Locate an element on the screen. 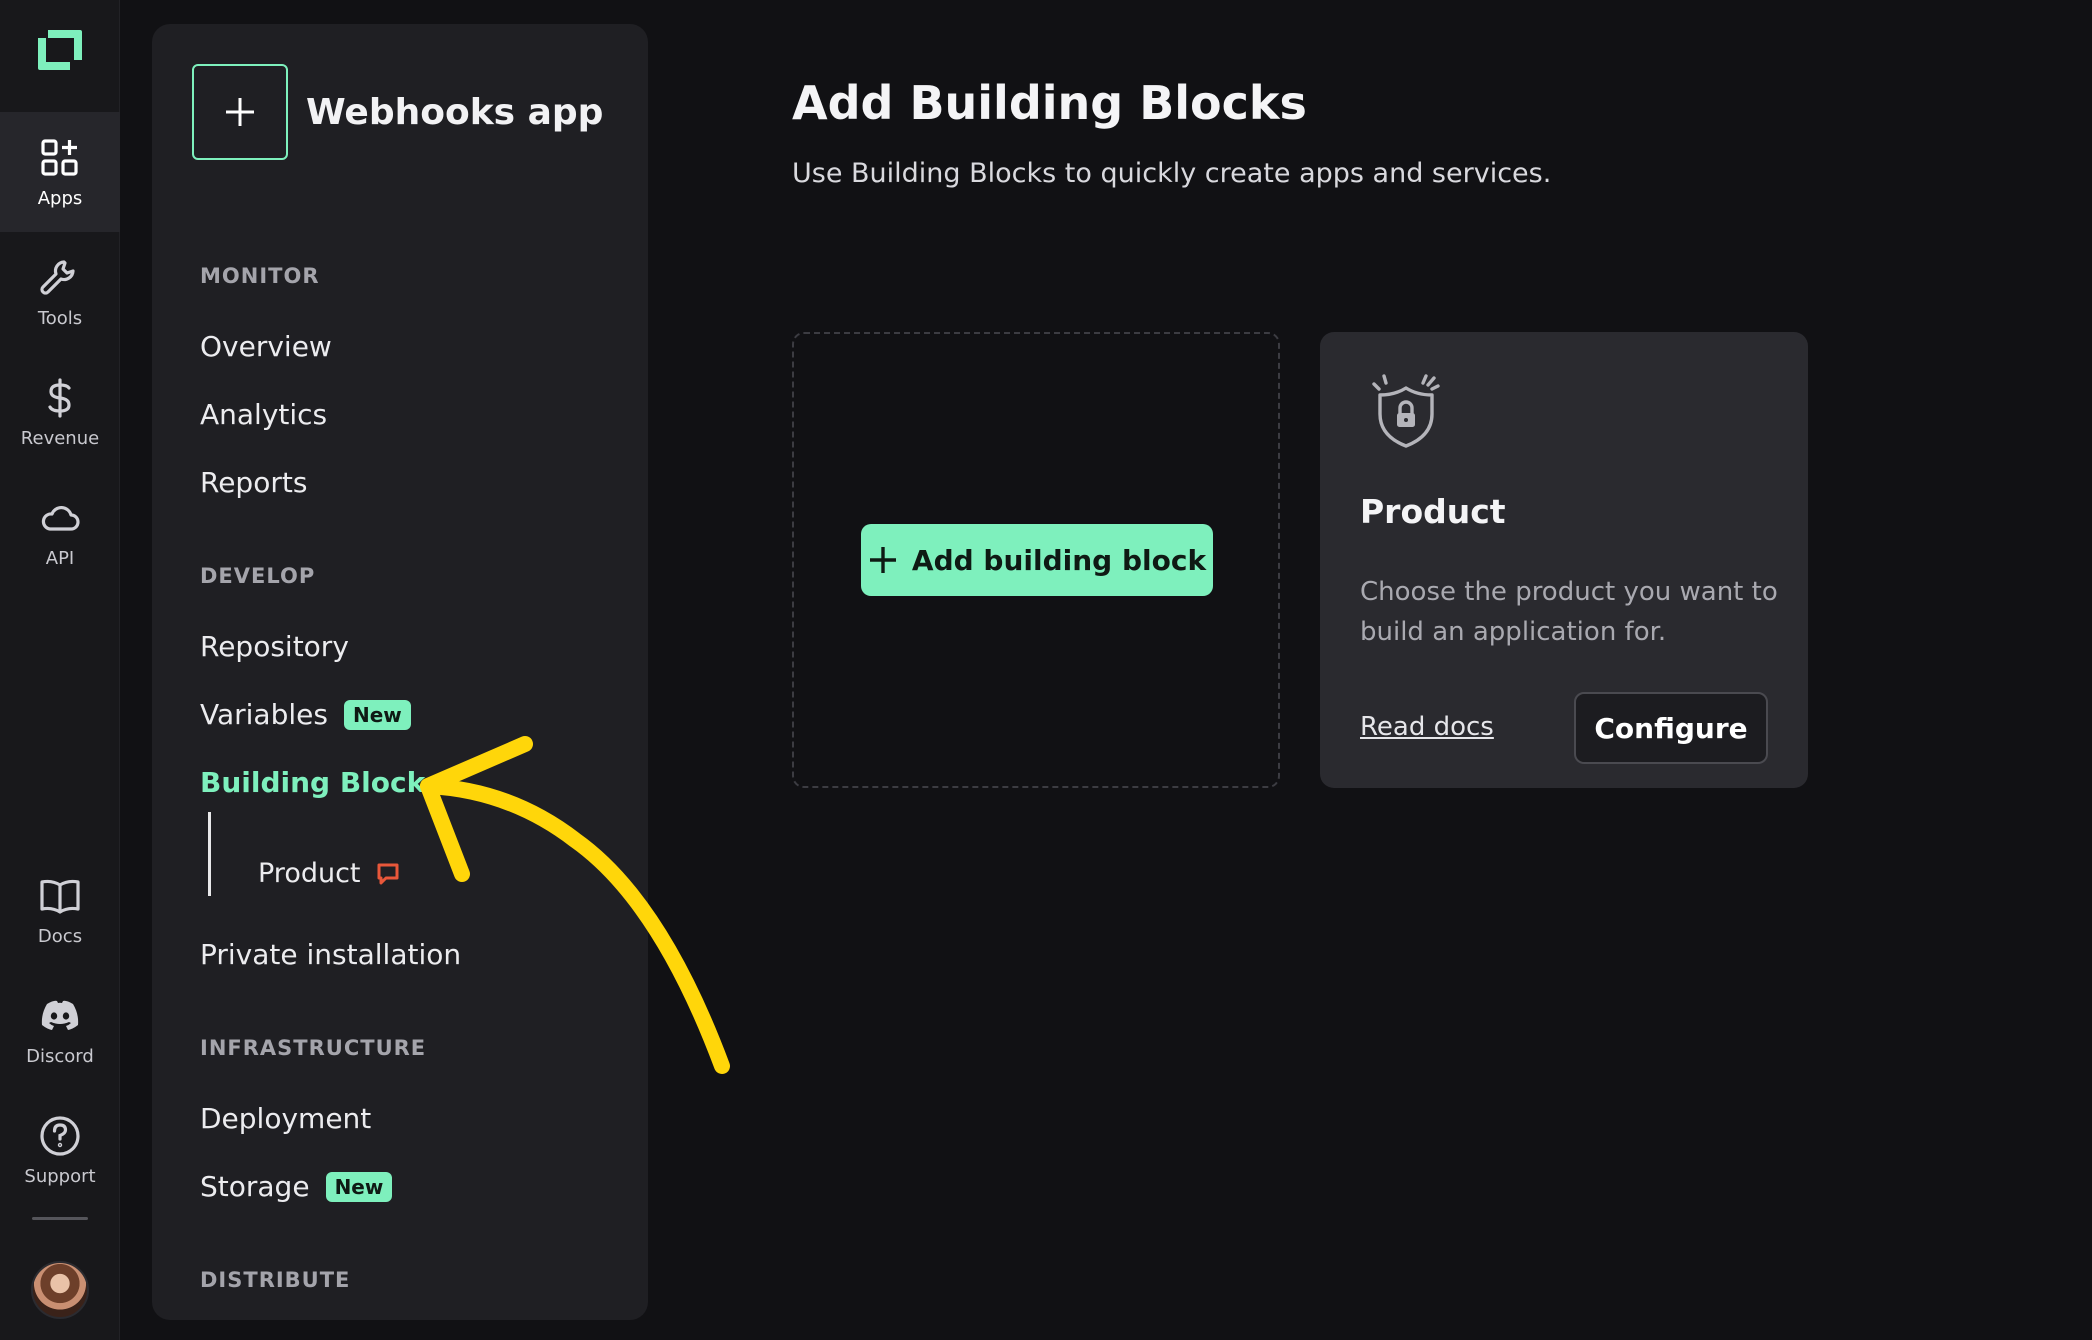 Image resolution: width=2092 pixels, height=1340 pixels. nav-item-overview: Overview is located at coordinates (266, 346).